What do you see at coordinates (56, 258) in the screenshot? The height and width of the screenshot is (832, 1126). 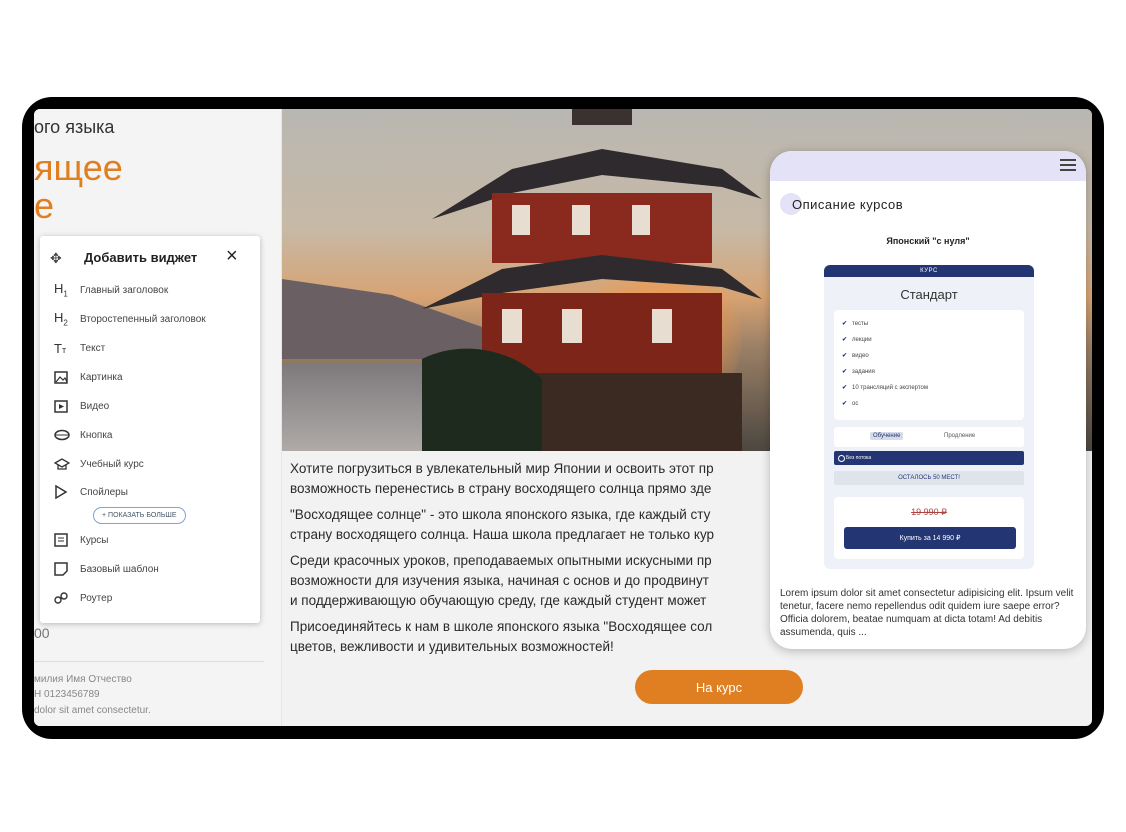 I see `move-icon: ✥` at bounding box center [56, 258].